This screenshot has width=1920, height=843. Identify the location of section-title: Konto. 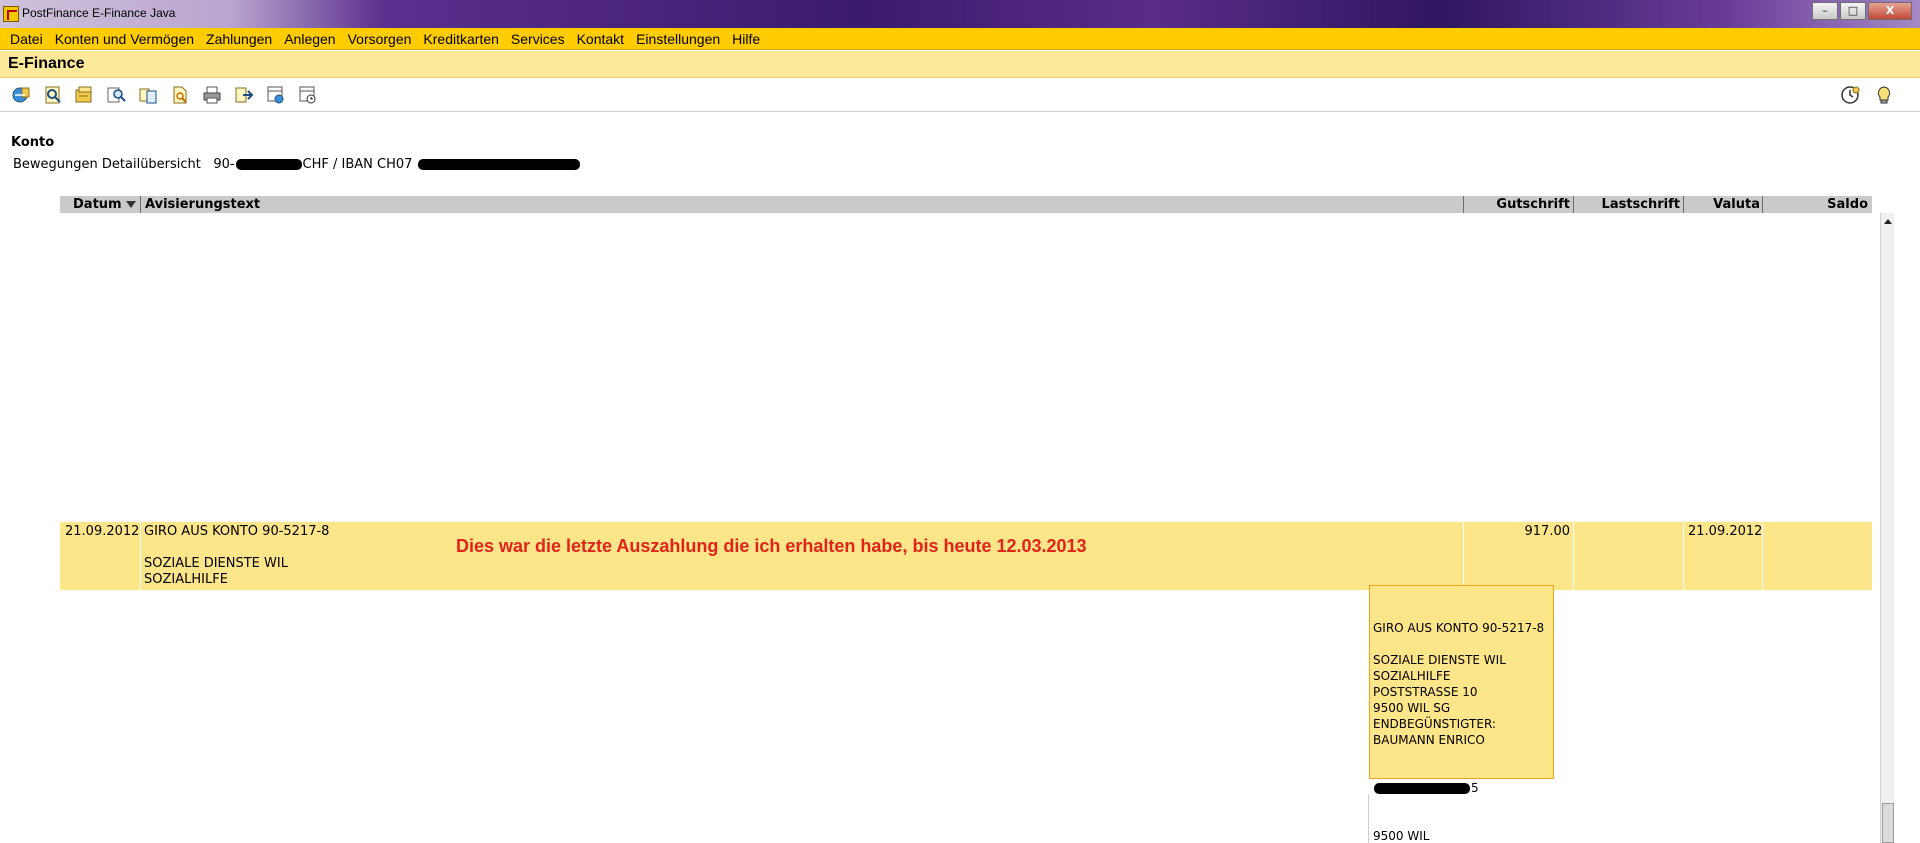
(33, 142).